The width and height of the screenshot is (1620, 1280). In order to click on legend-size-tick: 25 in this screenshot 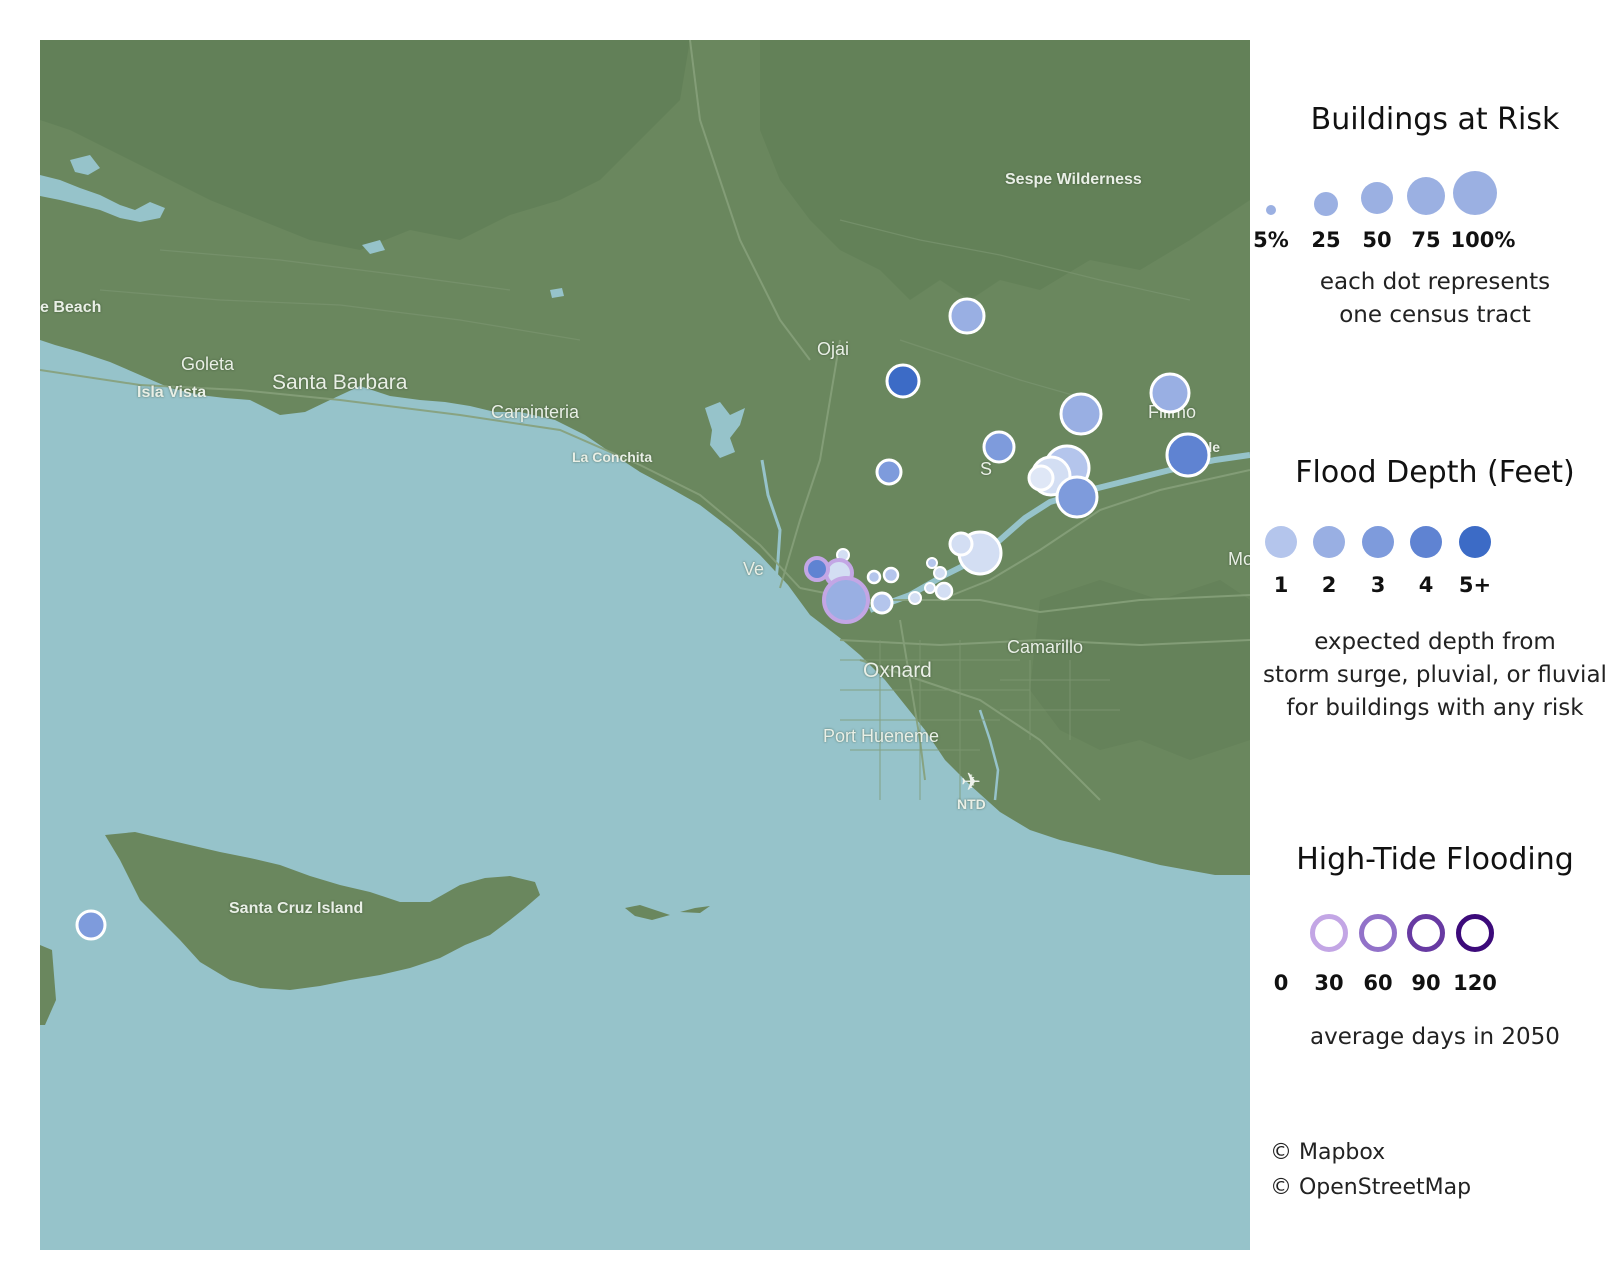, I will do `click(1326, 240)`.